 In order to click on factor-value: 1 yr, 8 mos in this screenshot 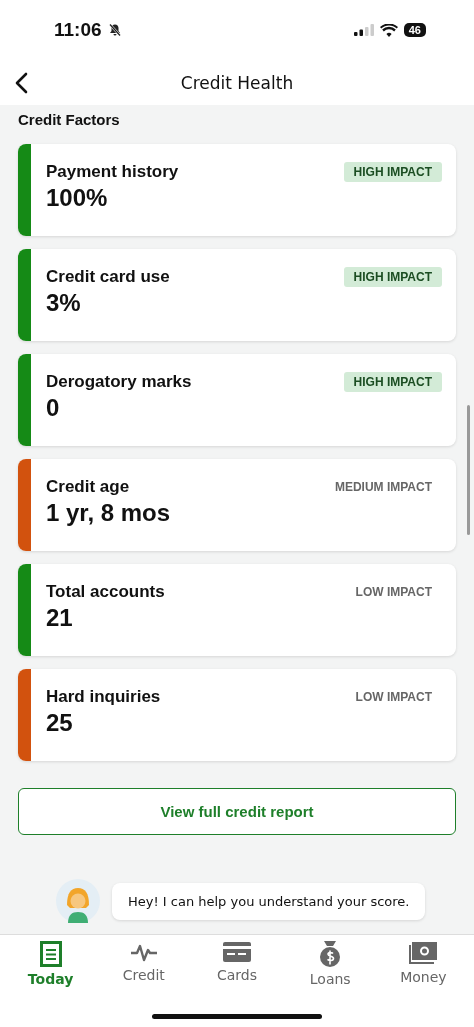, I will do `click(108, 513)`.